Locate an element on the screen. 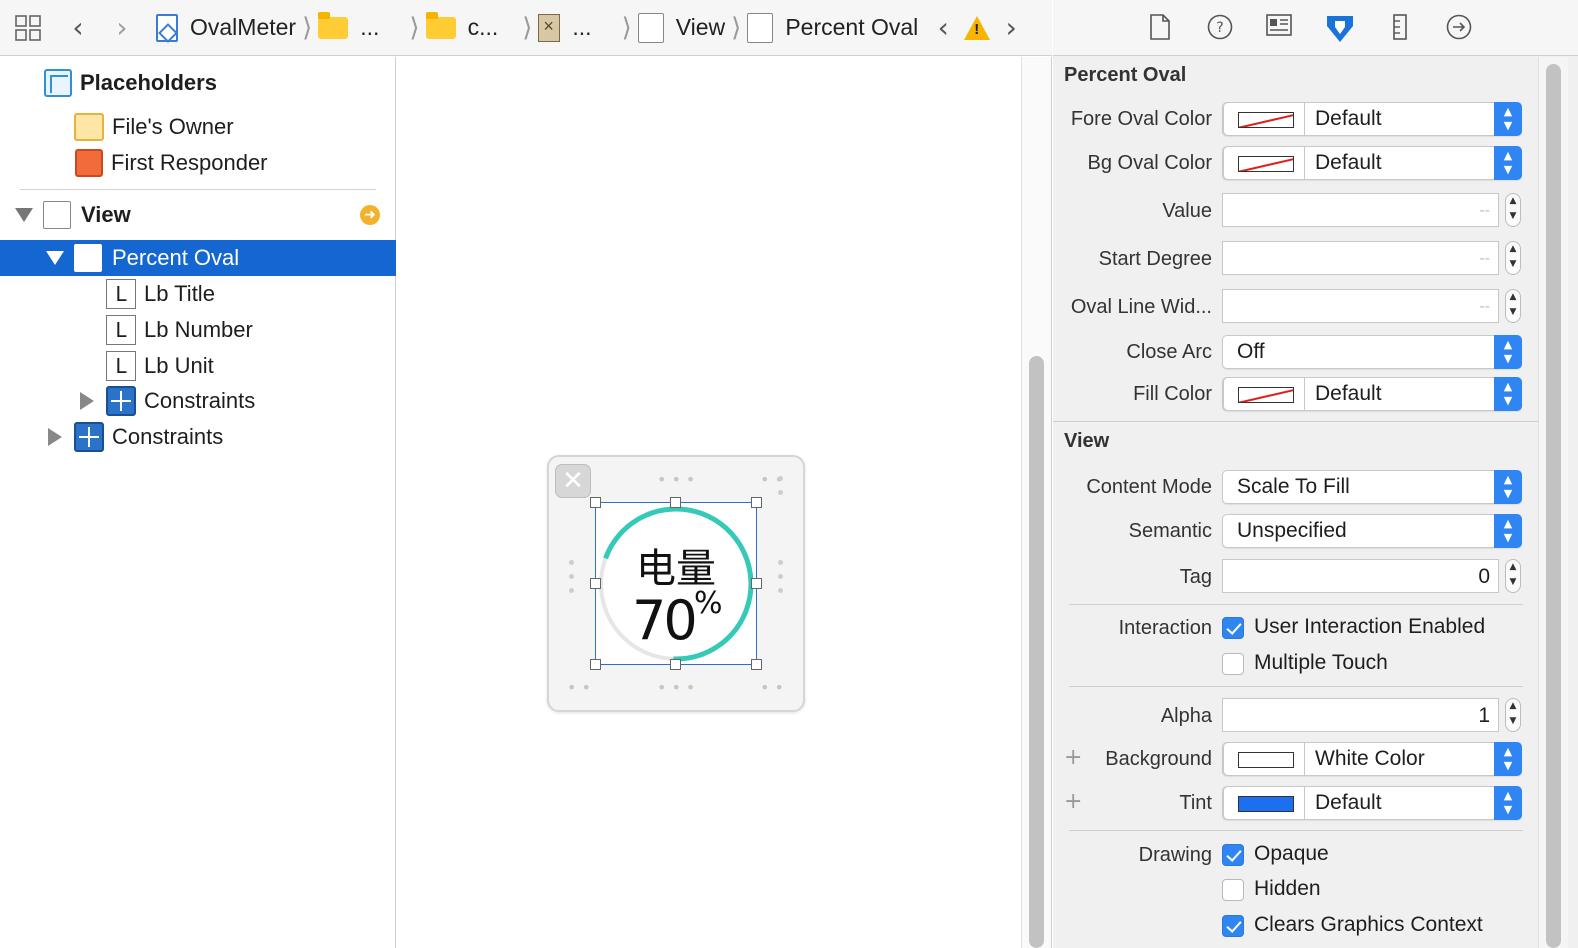 The image size is (1578, 948). back-arrow-icon: ‹ is located at coordinates (78, 27).